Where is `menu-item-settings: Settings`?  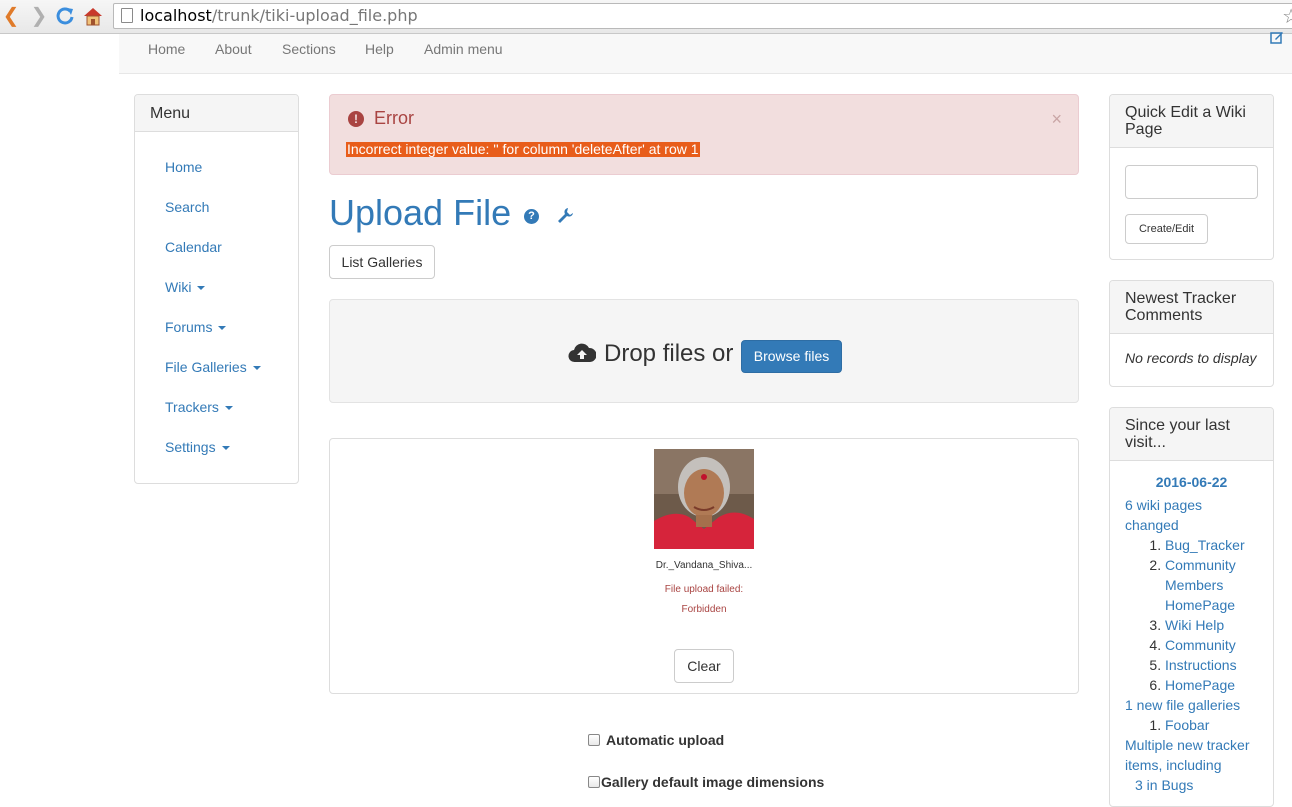
menu-item-settings: Settings is located at coordinates (231, 447).